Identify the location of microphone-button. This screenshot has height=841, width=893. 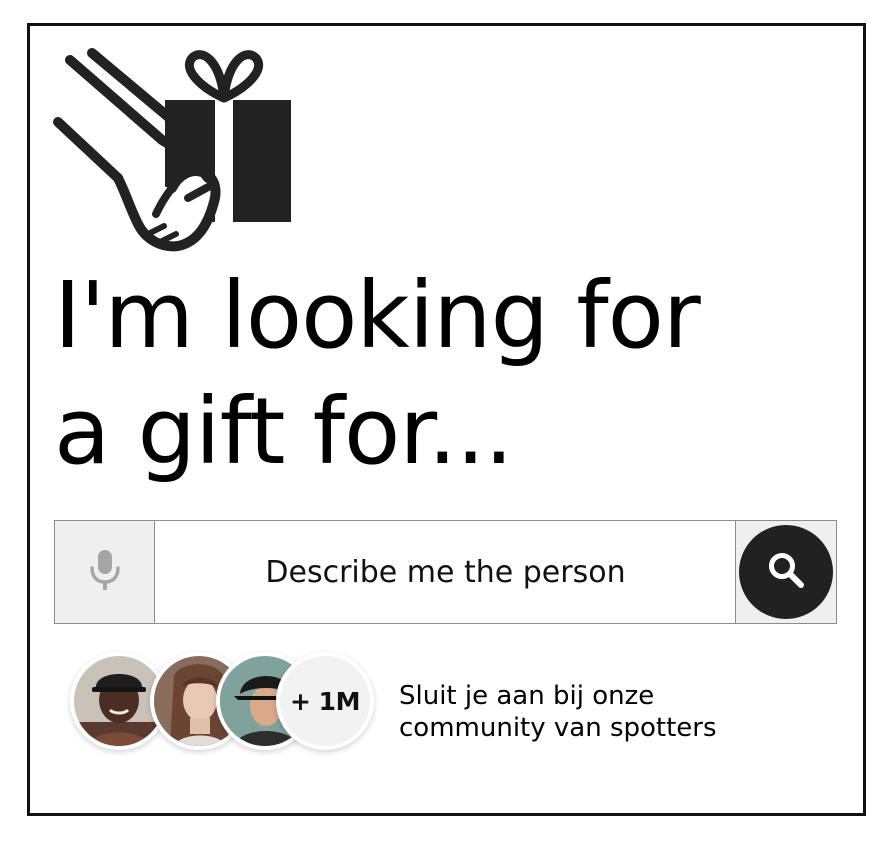
(105, 572).